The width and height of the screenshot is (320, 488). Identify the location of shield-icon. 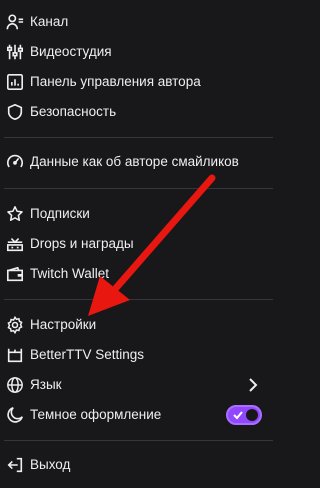
(15, 112).